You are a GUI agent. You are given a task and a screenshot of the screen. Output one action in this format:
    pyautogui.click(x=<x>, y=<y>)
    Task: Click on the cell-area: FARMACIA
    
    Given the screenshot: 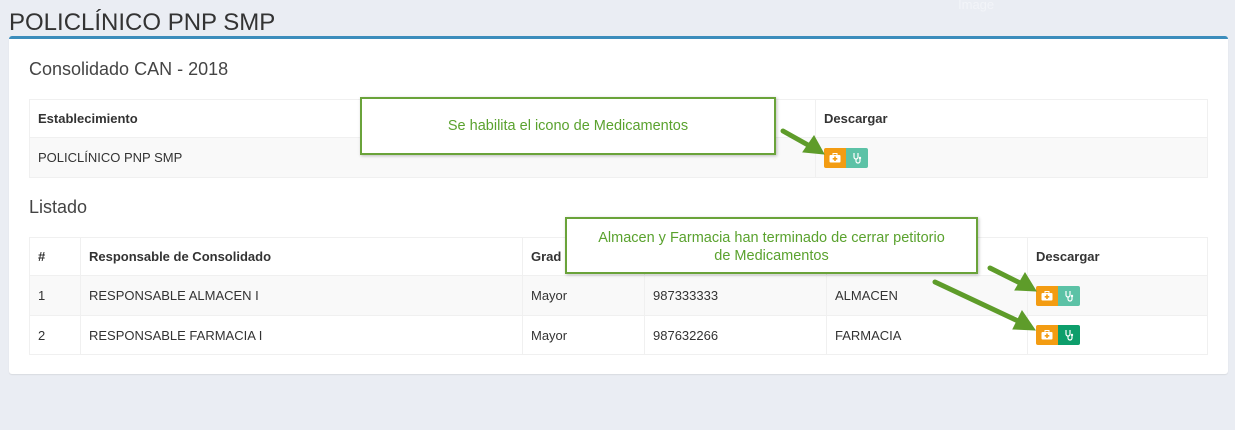 What is the action you would take?
    pyautogui.click(x=927, y=335)
    